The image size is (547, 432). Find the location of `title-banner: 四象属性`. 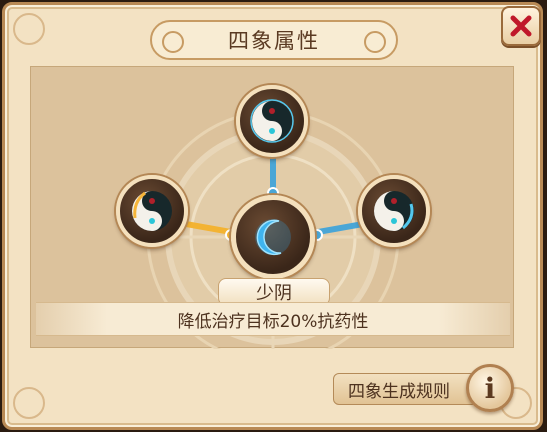

title-banner: 四象属性 is located at coordinates (274, 40).